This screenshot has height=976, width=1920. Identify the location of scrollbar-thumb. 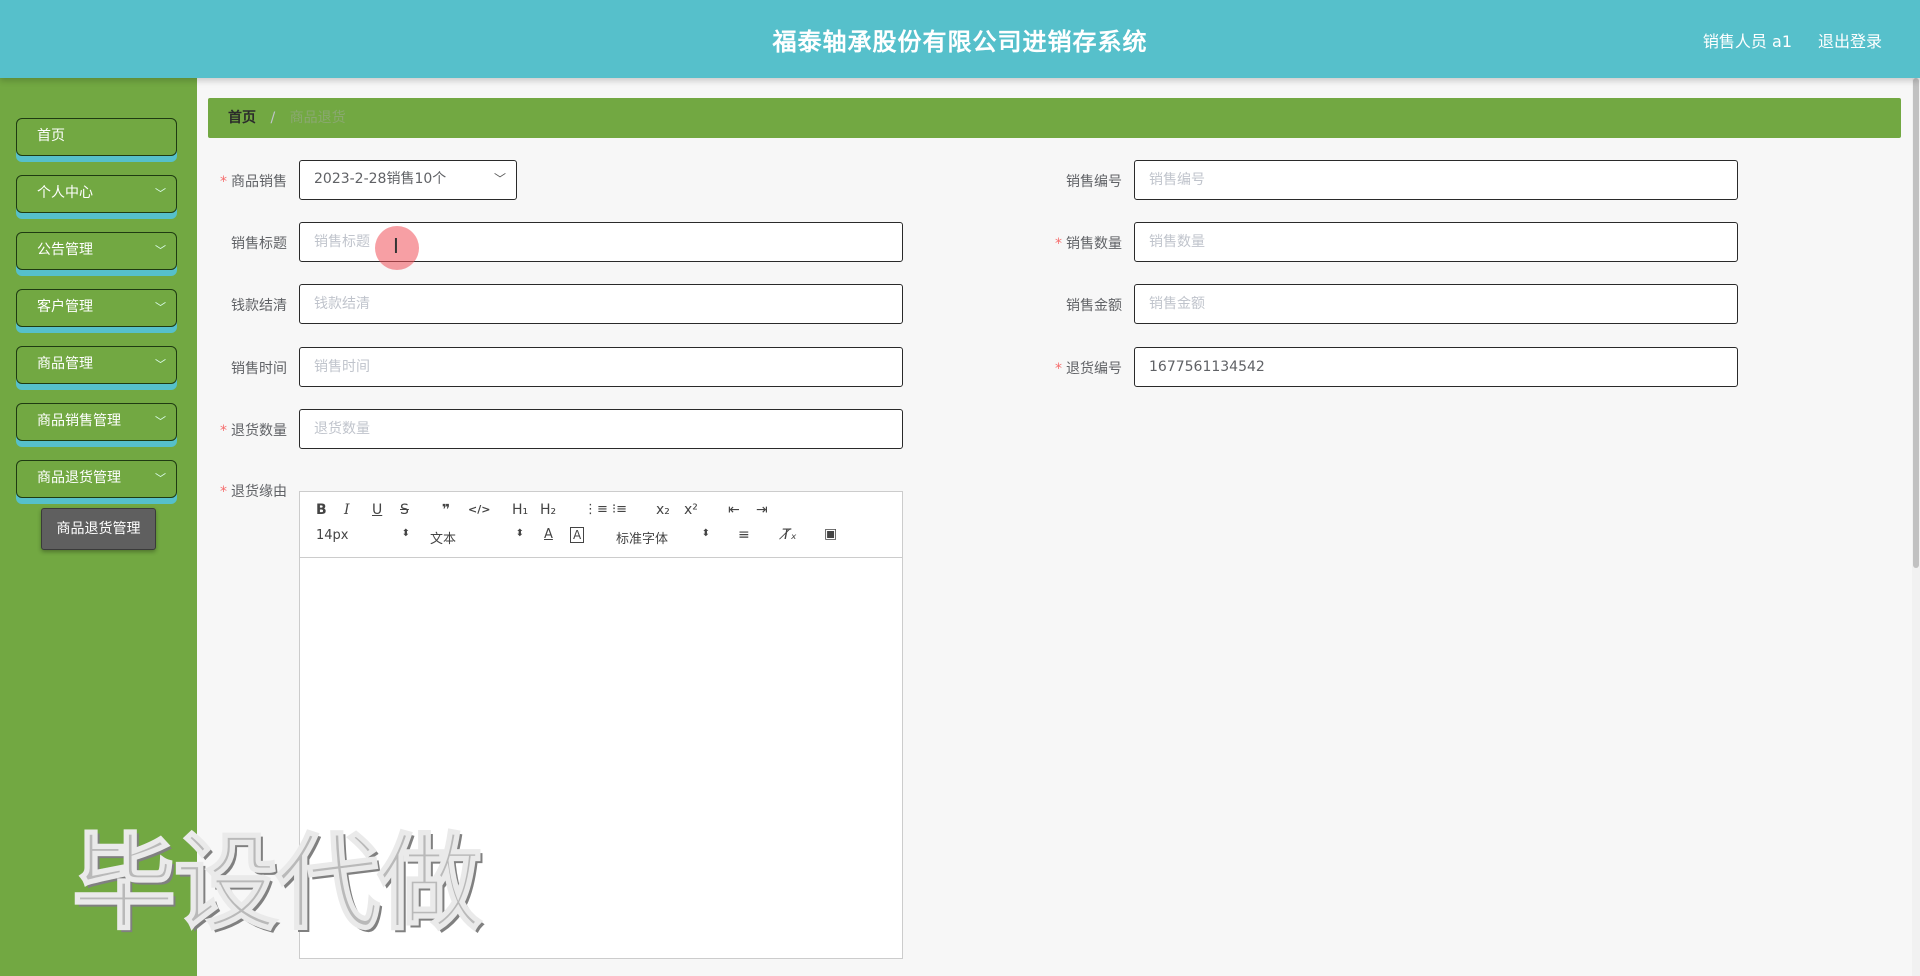
(1916, 323).